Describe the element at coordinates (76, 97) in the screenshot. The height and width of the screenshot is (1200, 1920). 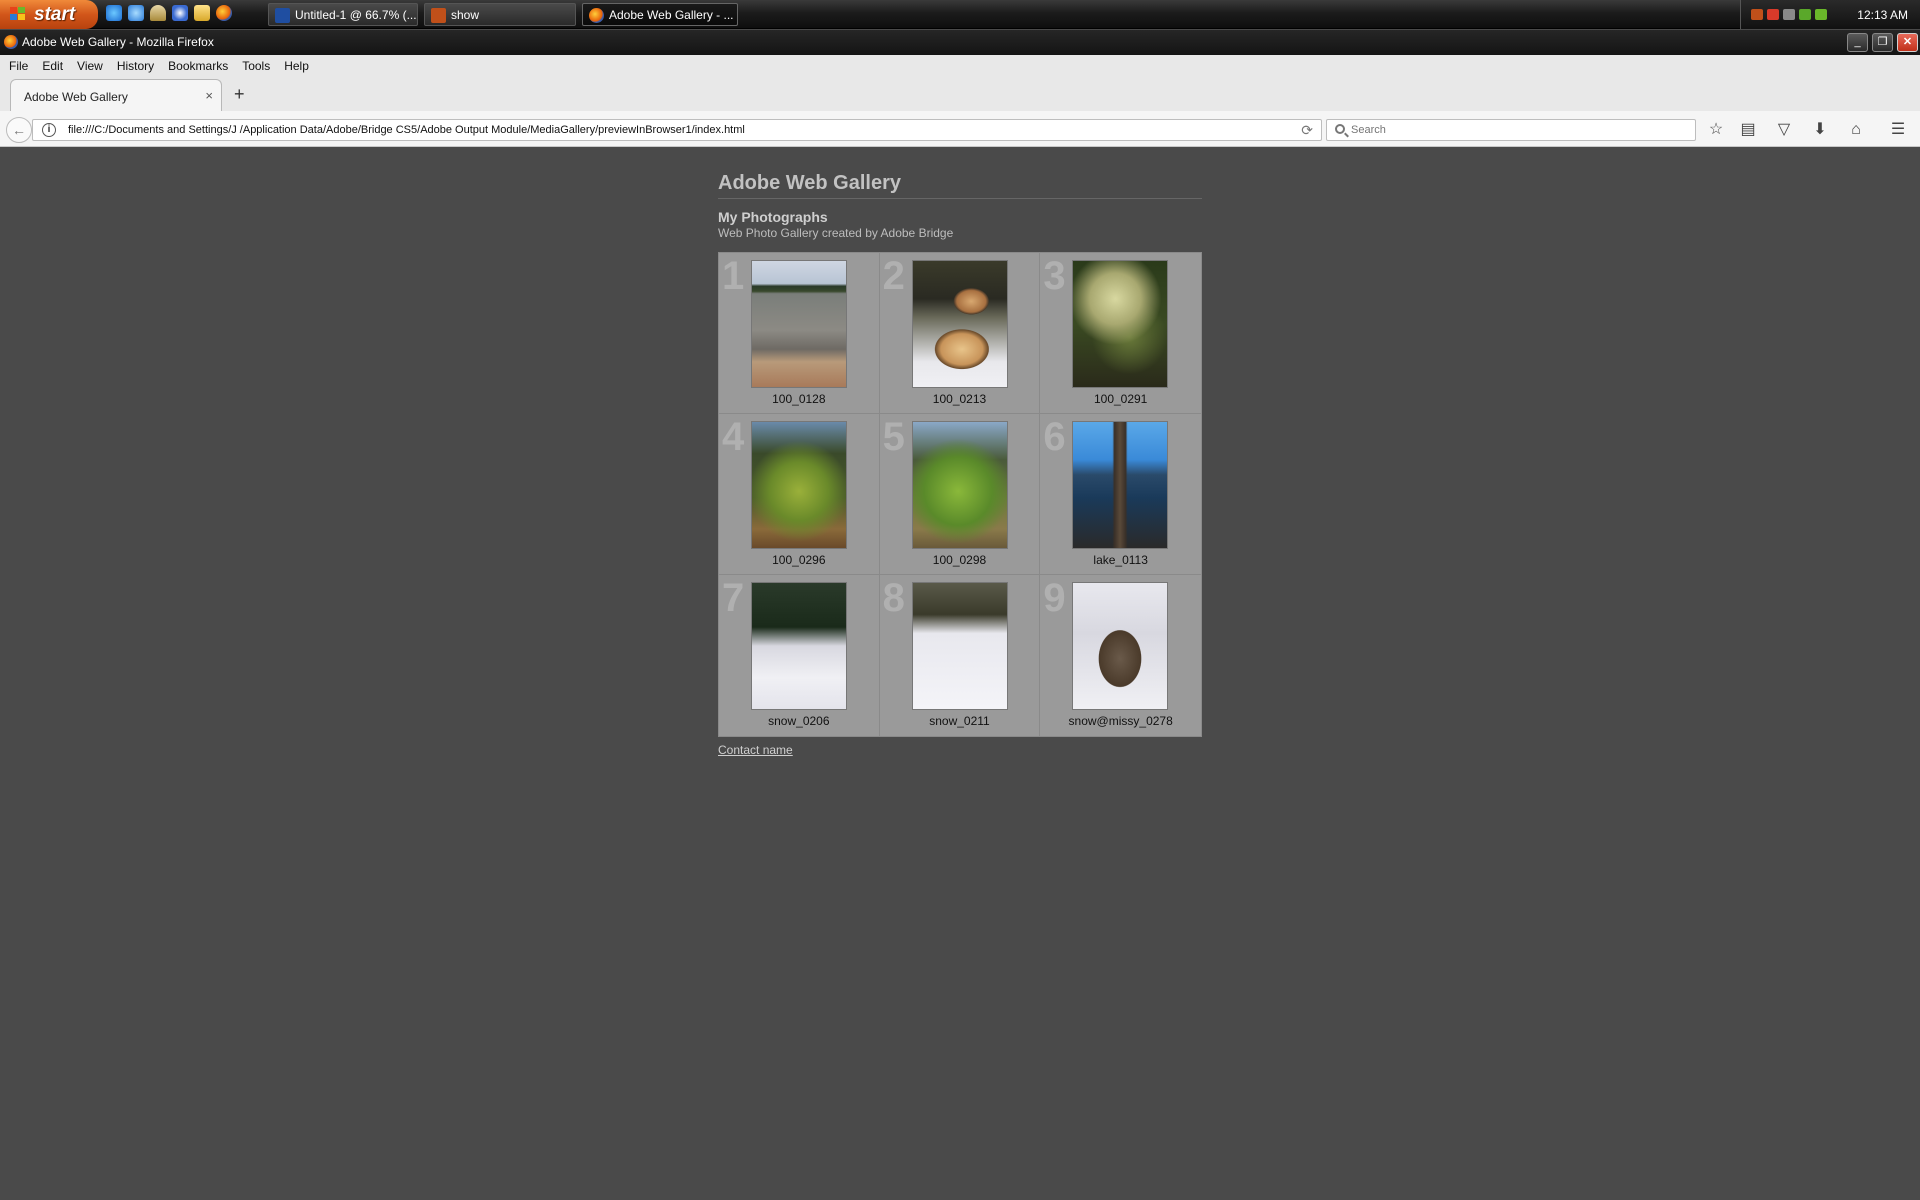
I see `tab-label: Adobe Web Gallery` at that location.